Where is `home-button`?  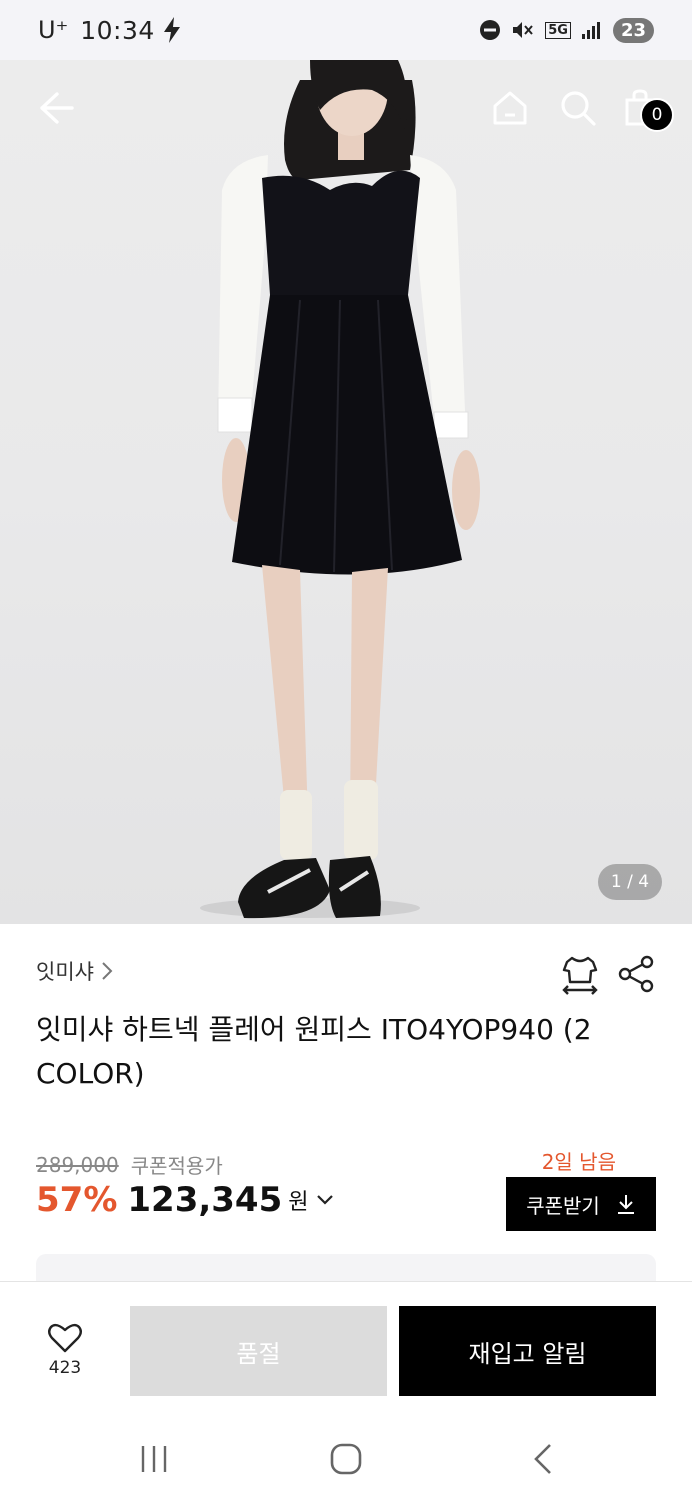 home-button is located at coordinates (510, 108).